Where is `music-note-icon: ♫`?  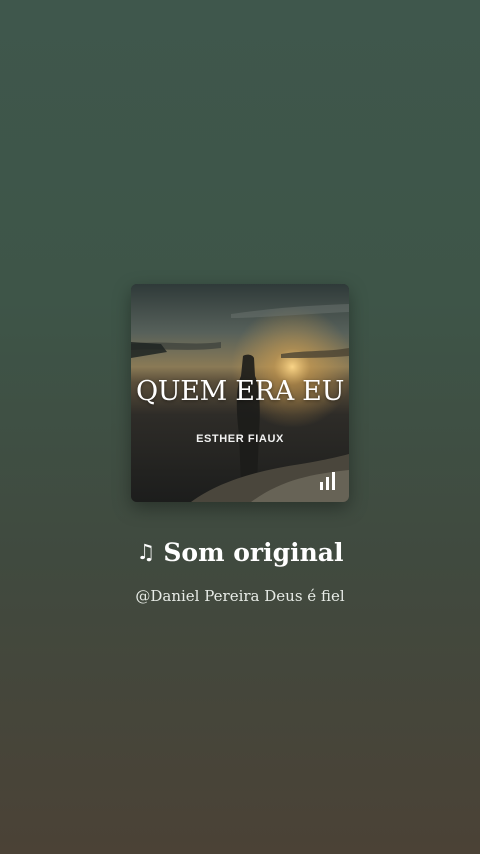 music-note-icon: ♫ is located at coordinates (146, 552).